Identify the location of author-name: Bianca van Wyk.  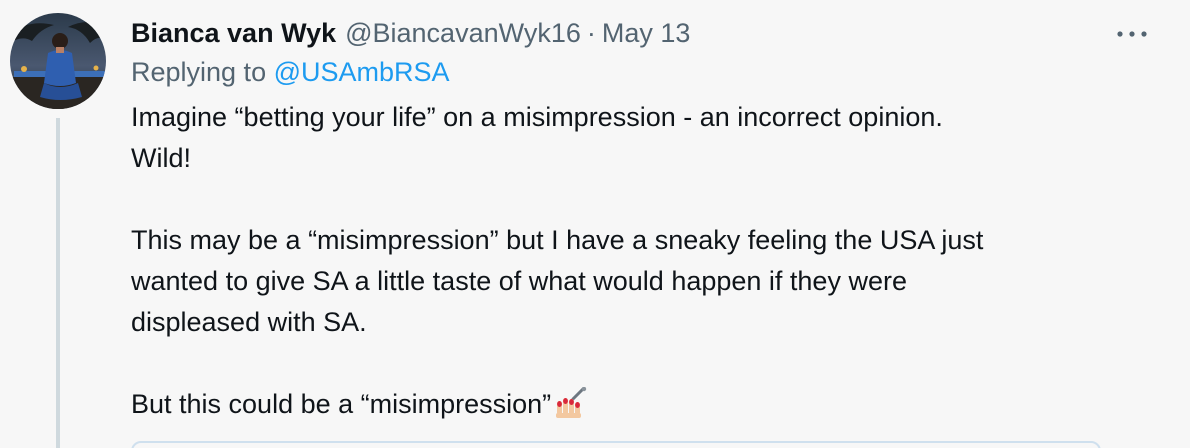
(233, 33).